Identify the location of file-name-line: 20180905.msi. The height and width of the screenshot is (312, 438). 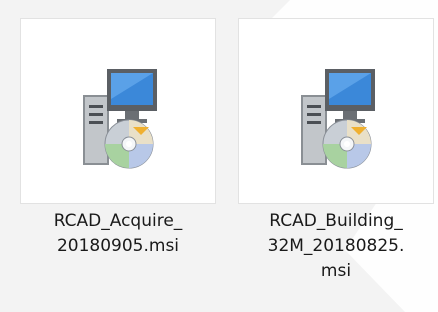
(118, 246).